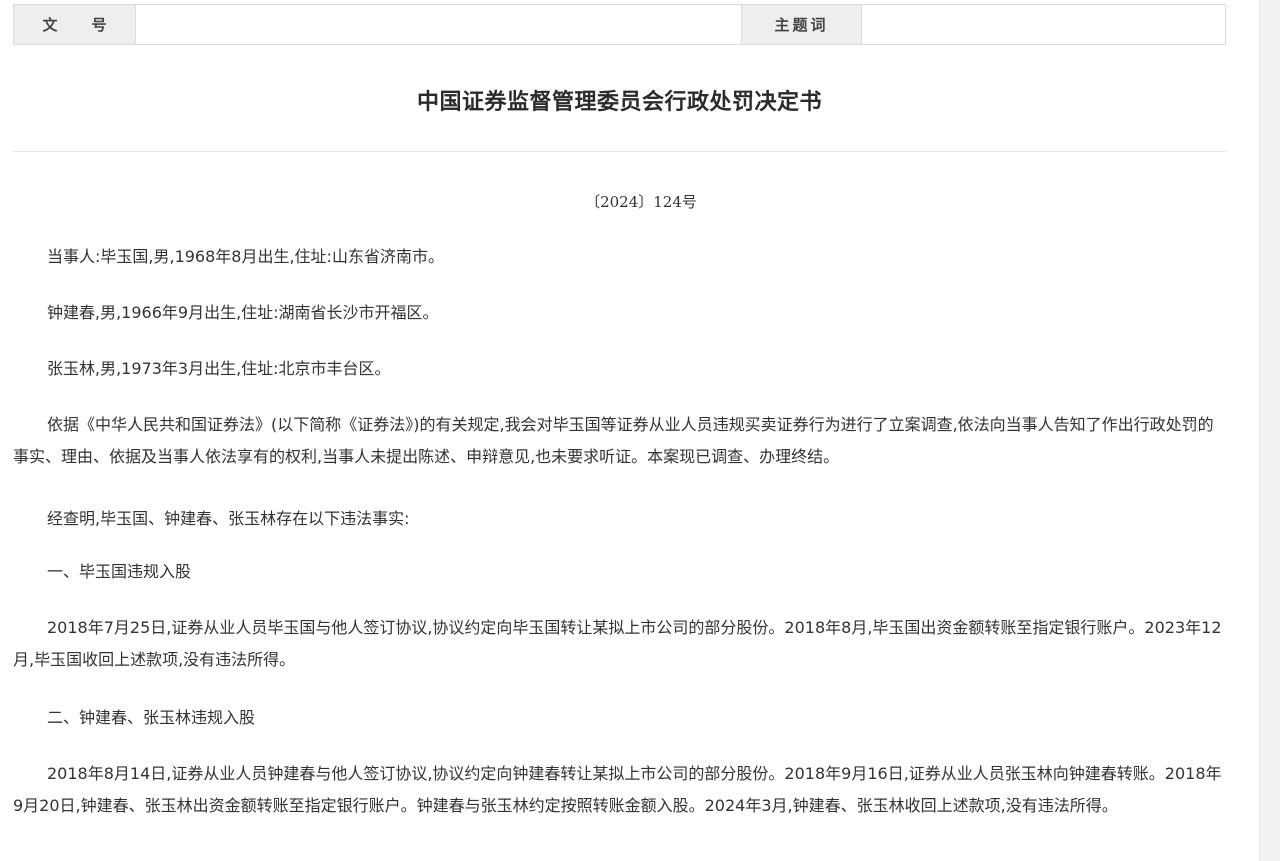 This screenshot has width=1280, height=861. I want to click on paragraph-party-1: 当事人:毕玉国,男,1968年8月出生,住址:山东省济南市。, so click(245, 256).